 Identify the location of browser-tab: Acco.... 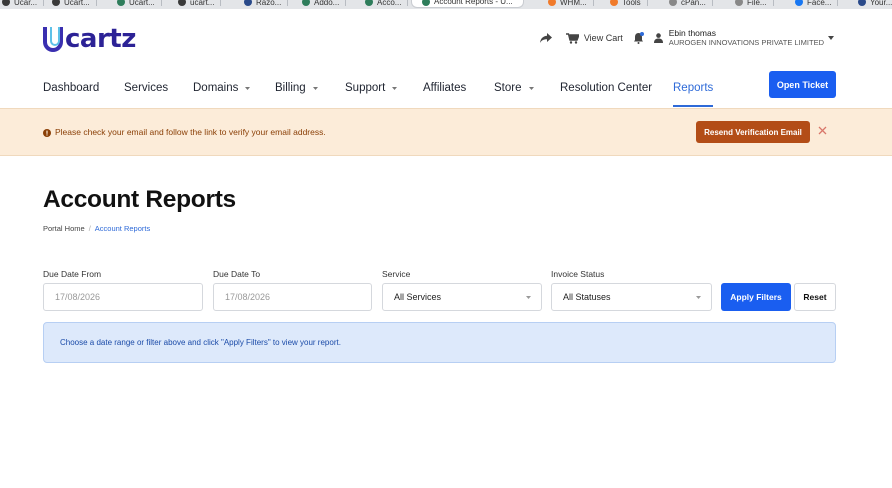
(387, 4).